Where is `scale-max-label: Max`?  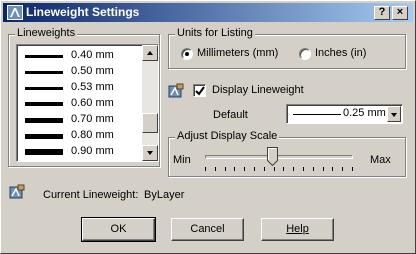 scale-max-label: Max is located at coordinates (380, 160).